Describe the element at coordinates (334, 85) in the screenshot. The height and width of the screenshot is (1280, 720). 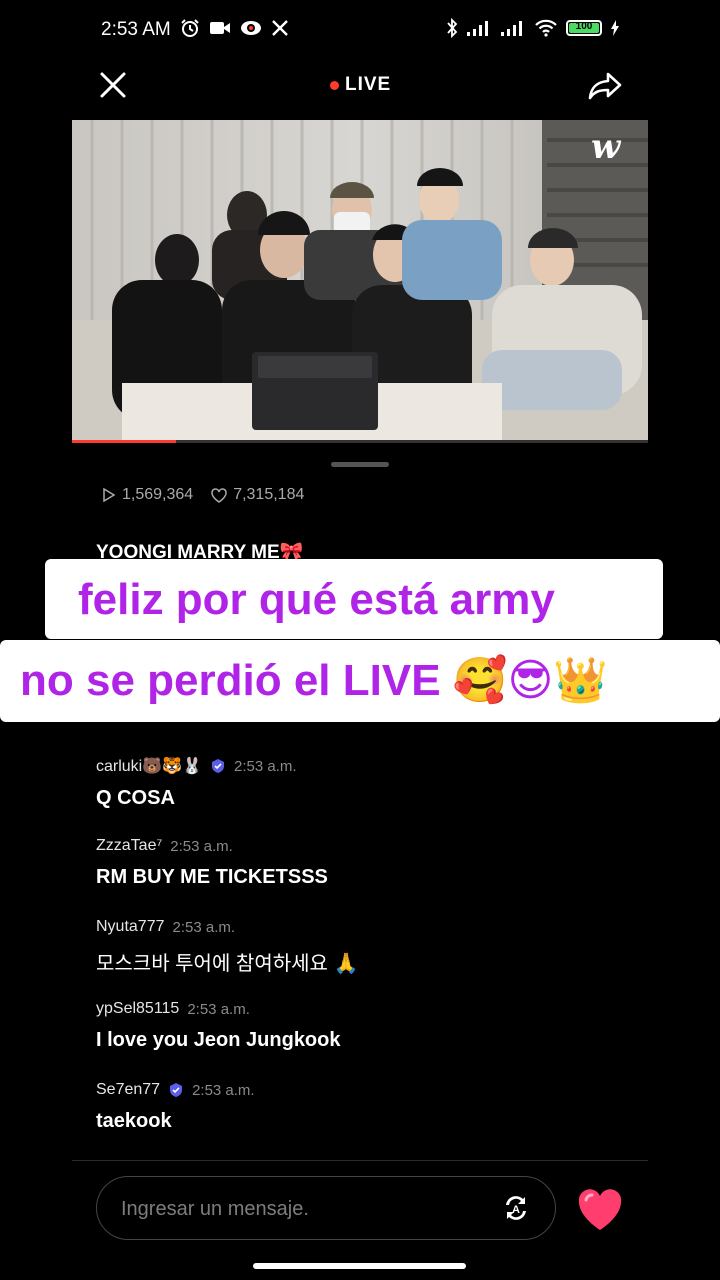
I see `live-dot` at that location.